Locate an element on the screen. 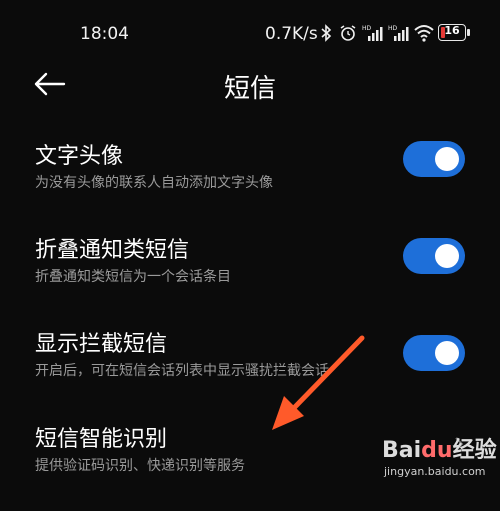 The width and height of the screenshot is (500, 511). watermark-url: jingyan.baidu.com is located at coordinates (435, 471).